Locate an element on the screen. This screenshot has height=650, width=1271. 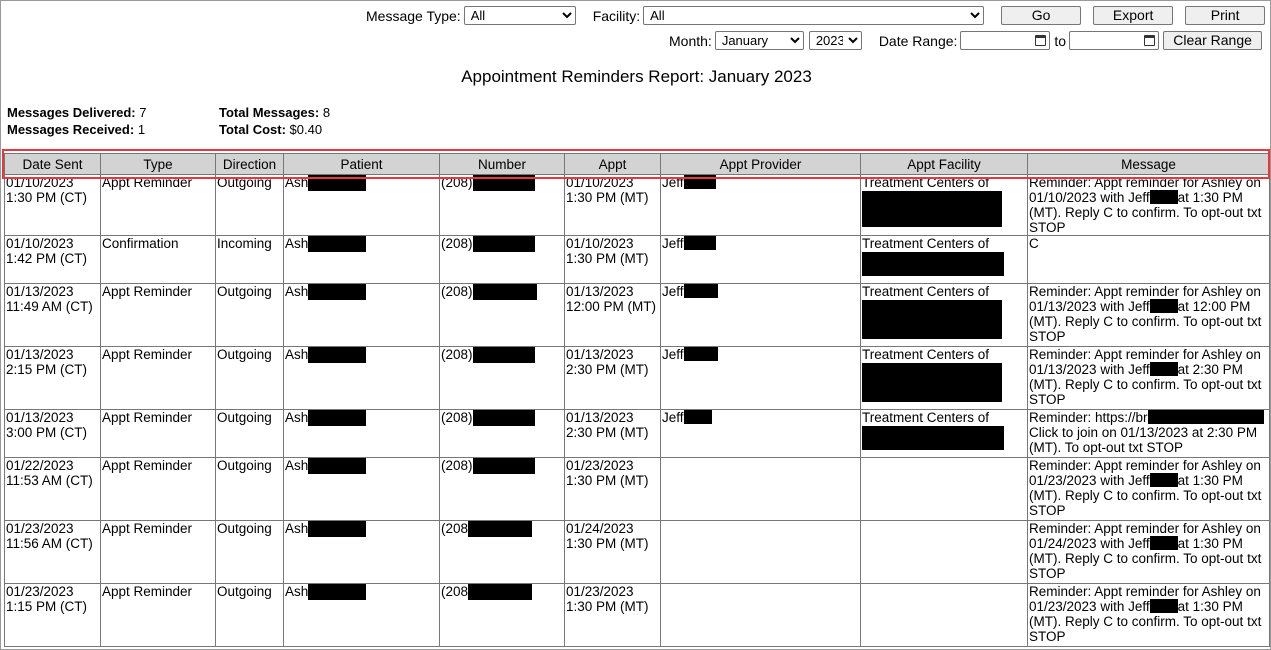
message-line: Reminder: https://br is located at coordinates (1148, 417).